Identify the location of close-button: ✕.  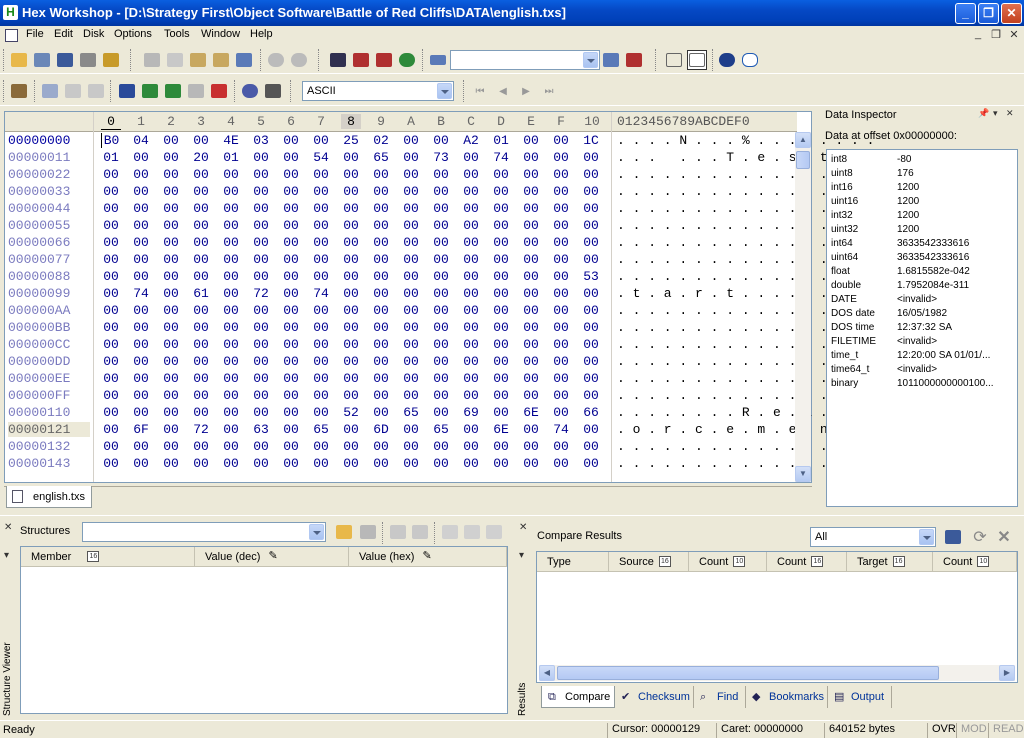
(1011, 13).